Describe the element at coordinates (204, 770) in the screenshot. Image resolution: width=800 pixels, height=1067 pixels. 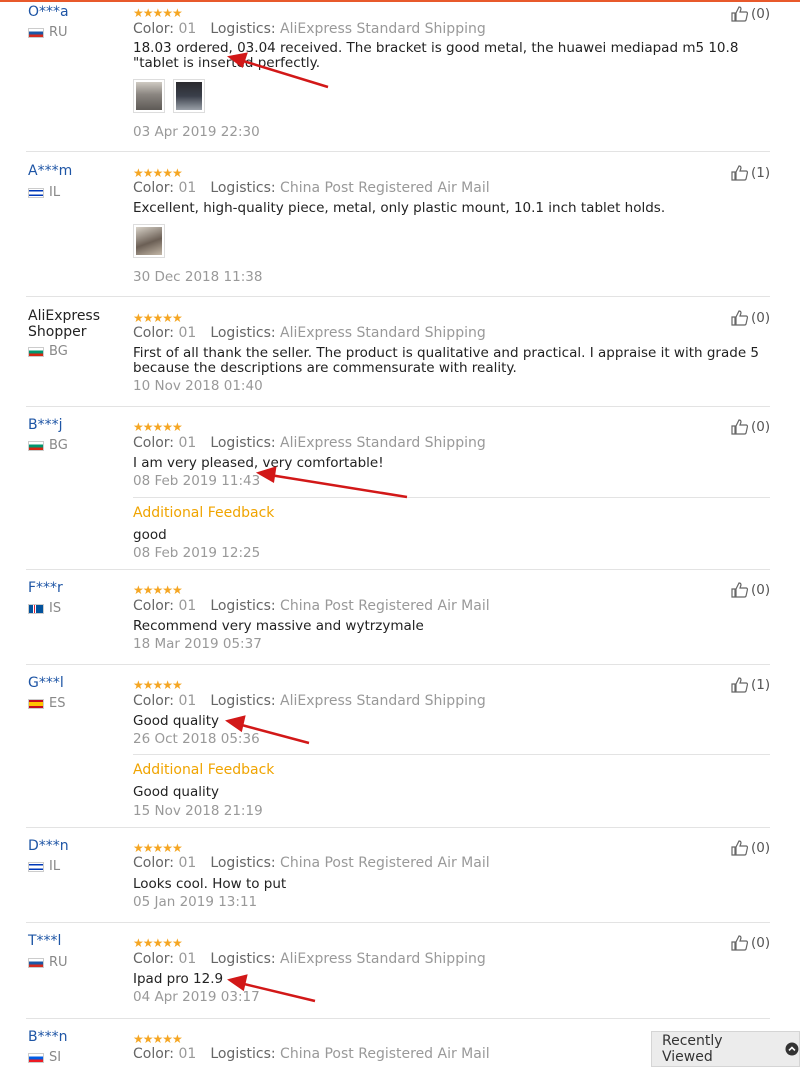
I see `additional-feedback-heading: Additional Feedback` at that location.